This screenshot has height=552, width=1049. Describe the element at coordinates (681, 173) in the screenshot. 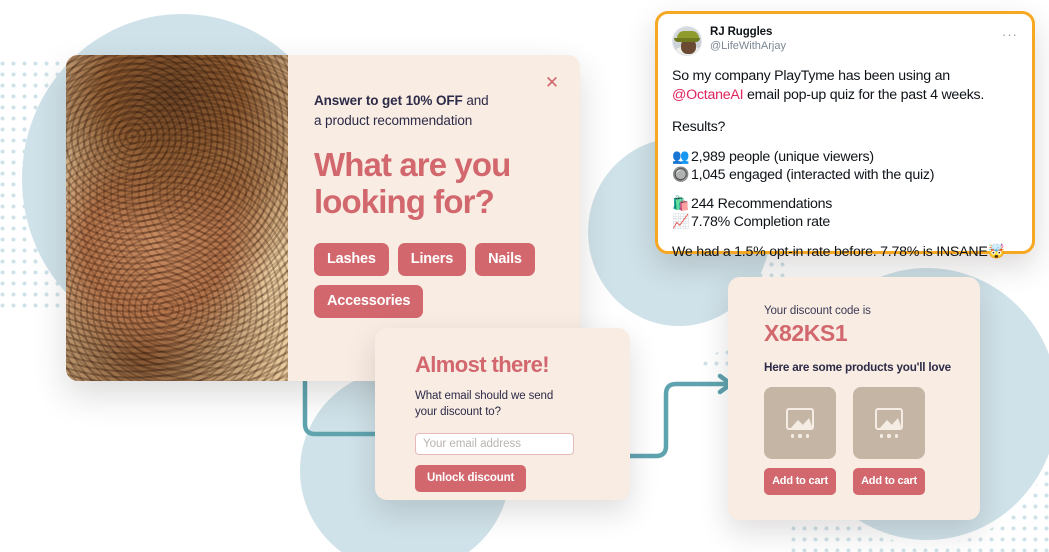

I see `ring-emoji: 🔘` at that location.